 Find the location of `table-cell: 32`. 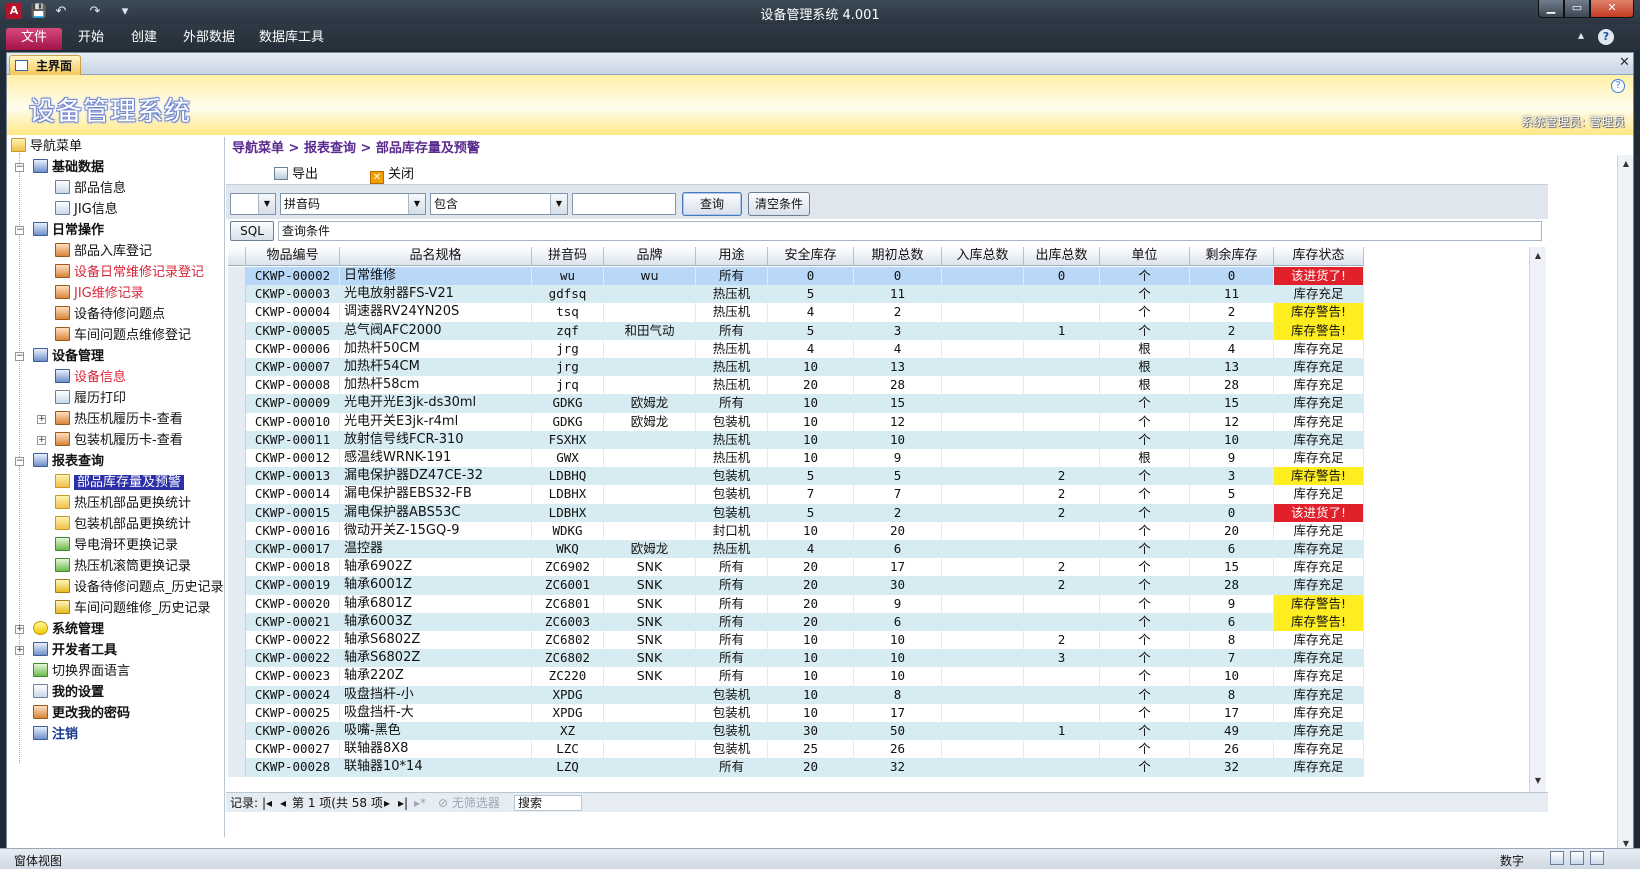

table-cell: 32 is located at coordinates (1232, 768).